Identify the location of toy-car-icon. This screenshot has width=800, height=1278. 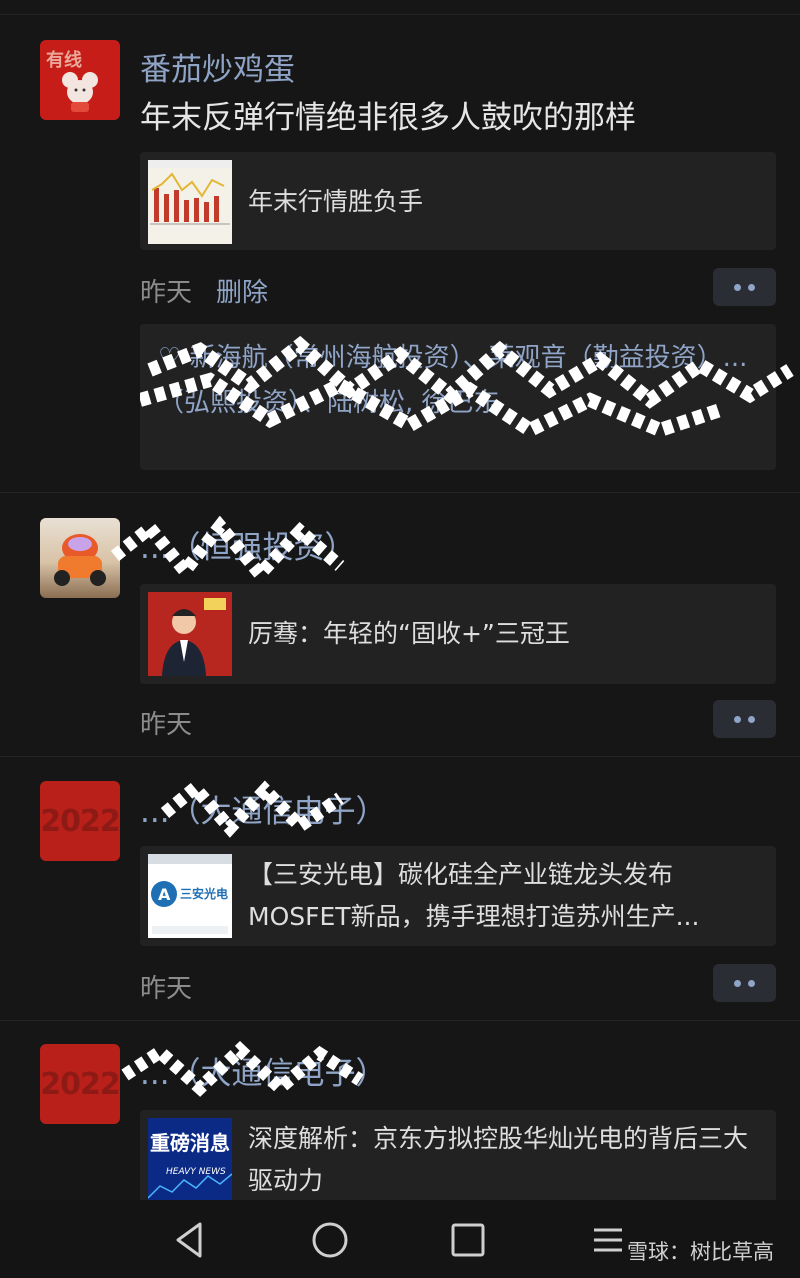
(80, 560).